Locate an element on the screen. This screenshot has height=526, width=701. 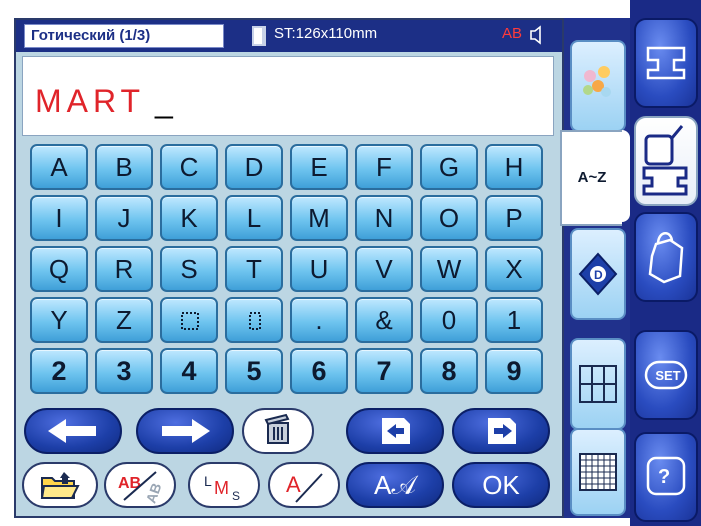
svg-text: S is located at coordinates (236, 496).